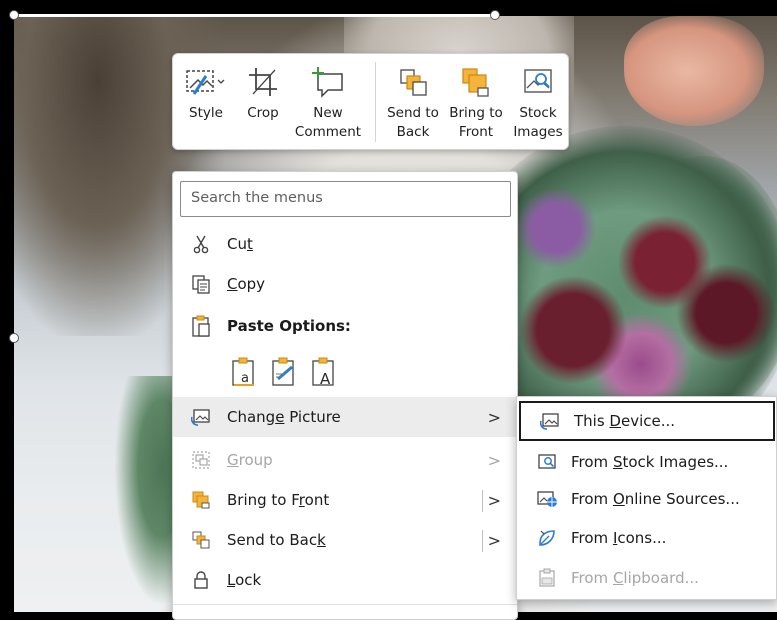 This screenshot has width=777, height=620. What do you see at coordinates (345, 540) in the screenshot?
I see `menu-item-send-to-back: Send to Back >` at bounding box center [345, 540].